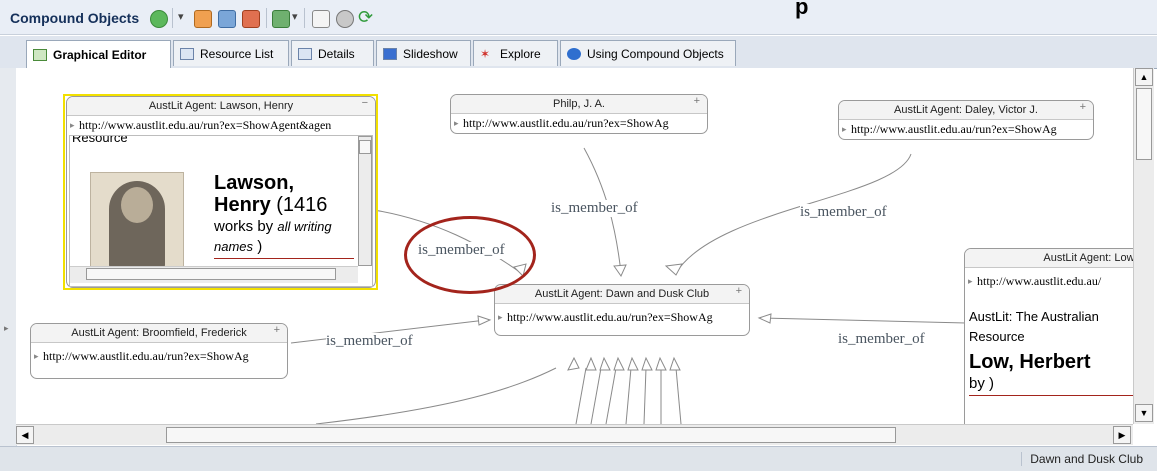 The width and height of the screenshot is (1157, 471). What do you see at coordinates (299, 205) in the screenshot?
I see `work-count: (1416` at bounding box center [299, 205].